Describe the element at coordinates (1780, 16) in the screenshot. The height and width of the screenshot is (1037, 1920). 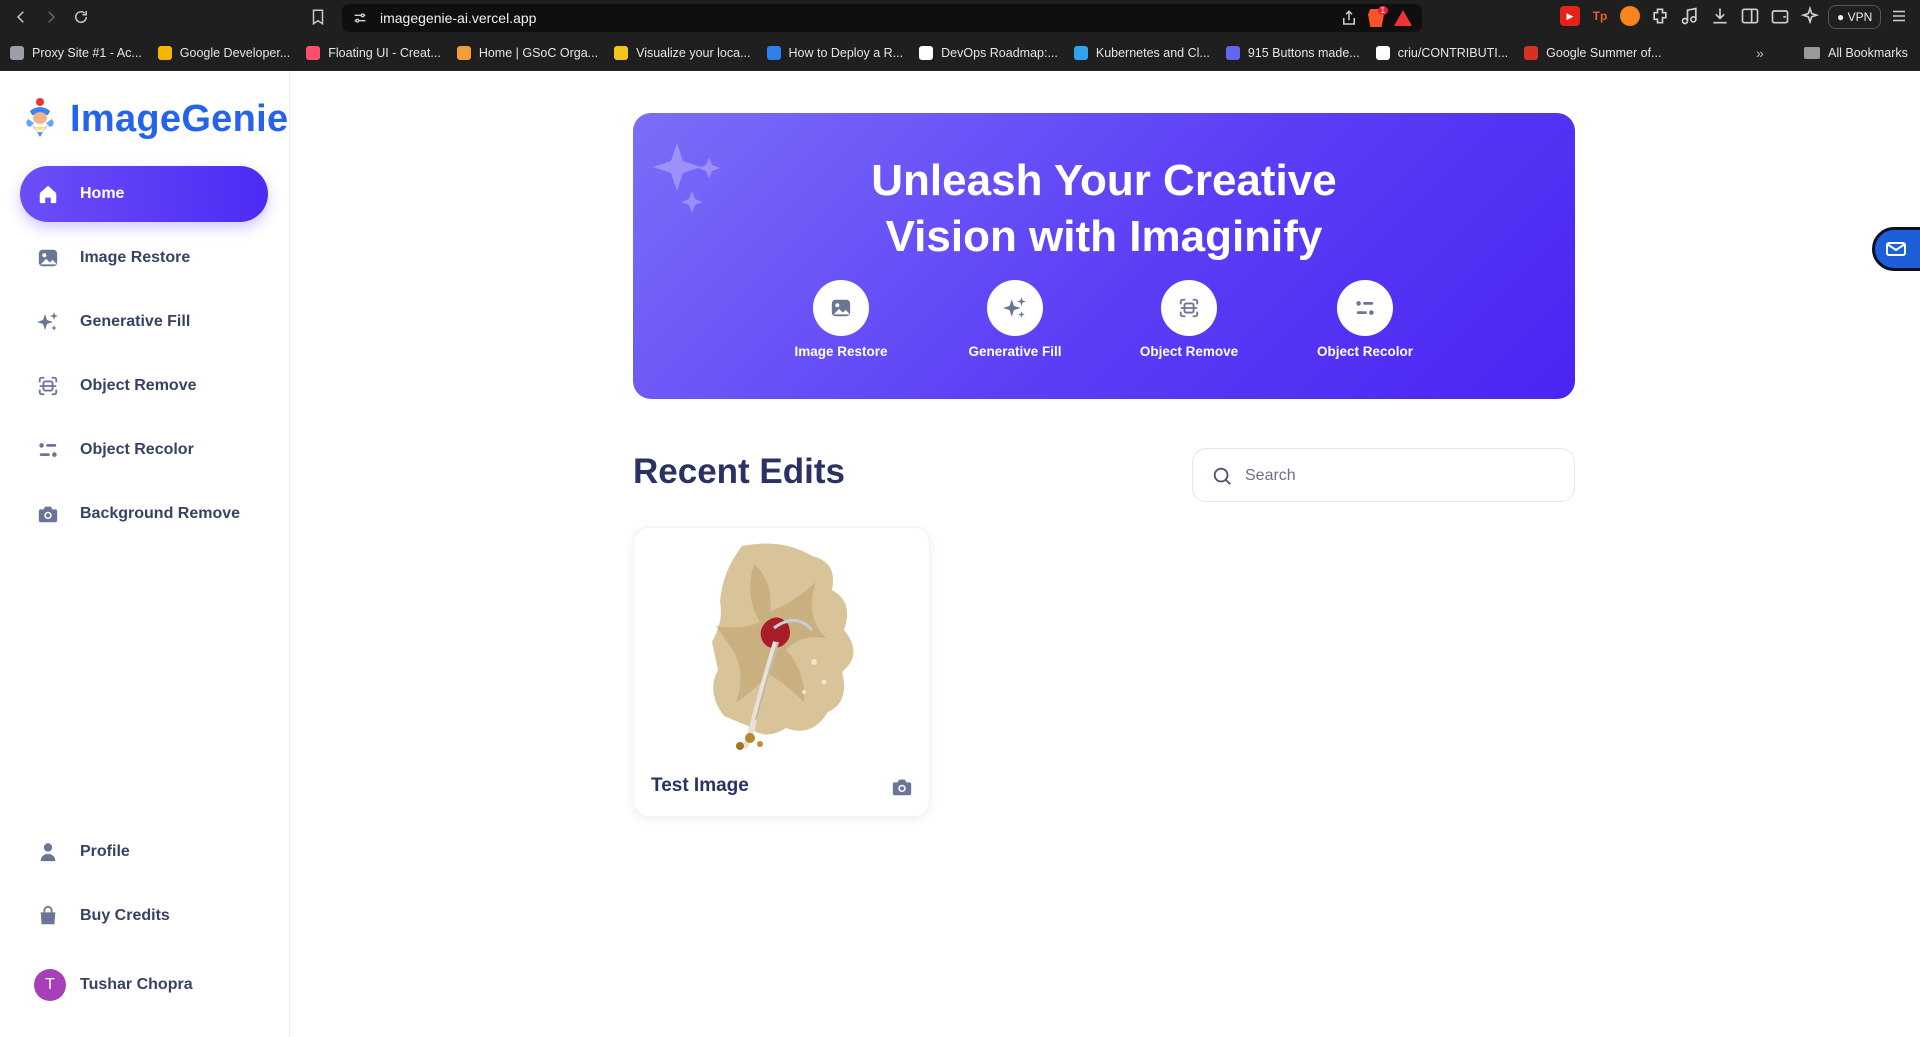
I see `wallet-icon` at that location.